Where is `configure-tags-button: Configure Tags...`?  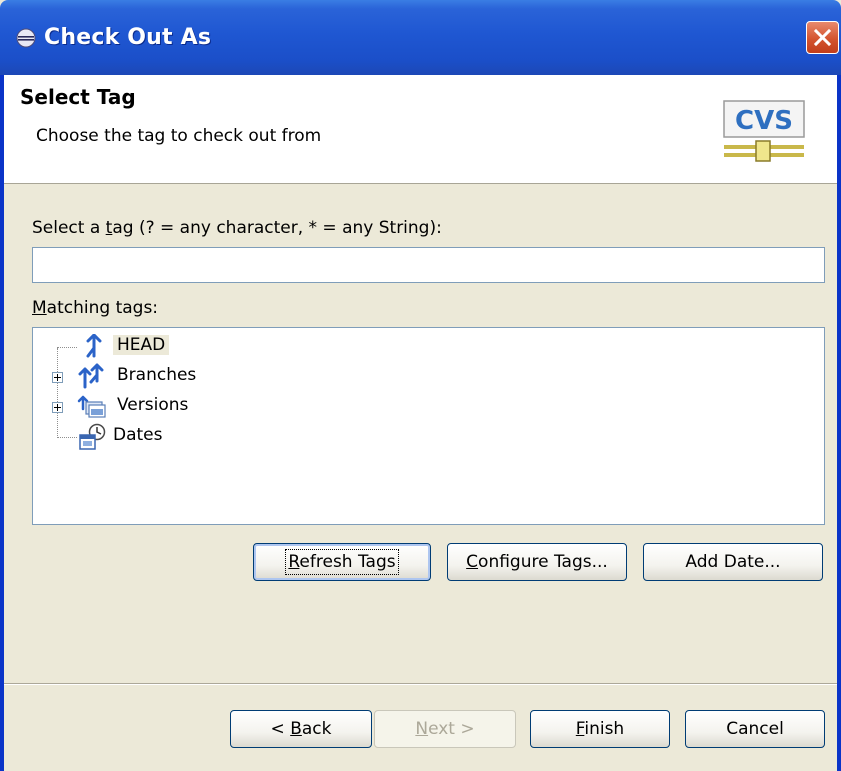 configure-tags-button: Configure Tags... is located at coordinates (537, 562).